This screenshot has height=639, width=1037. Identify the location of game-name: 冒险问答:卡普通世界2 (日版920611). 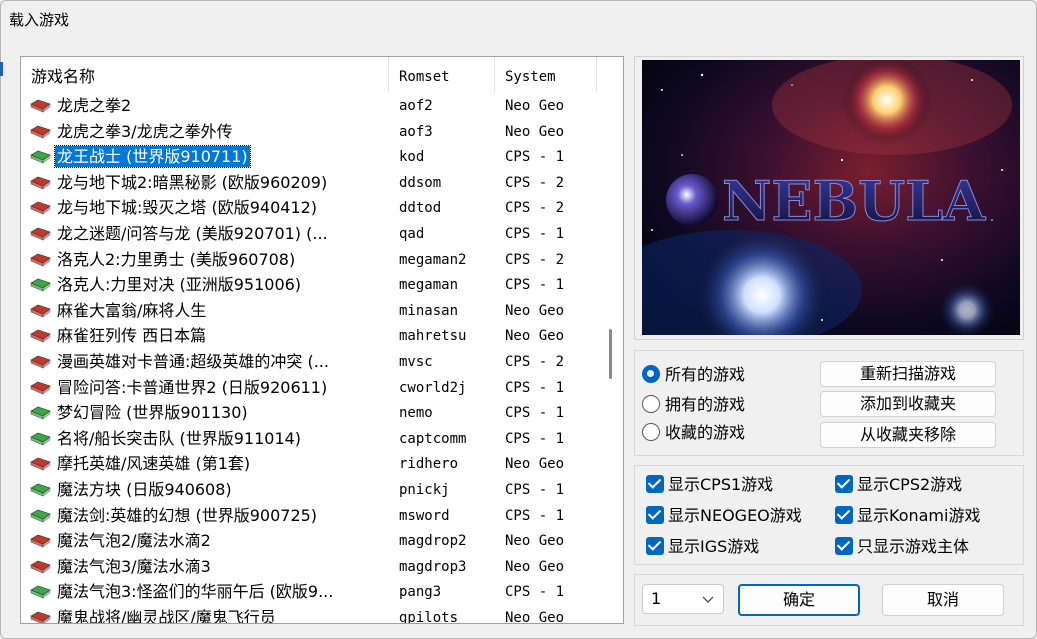
(192, 387).